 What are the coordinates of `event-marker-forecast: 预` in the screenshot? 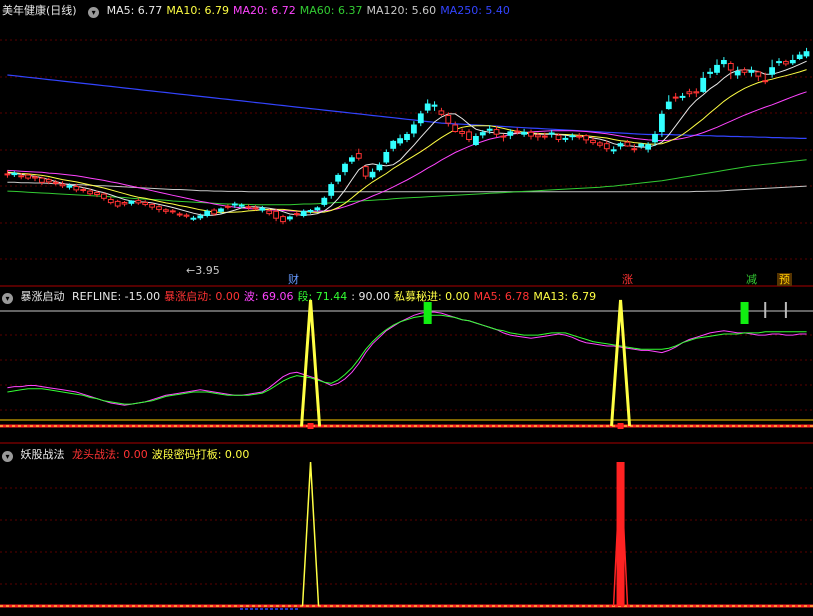 It's located at (784, 279).